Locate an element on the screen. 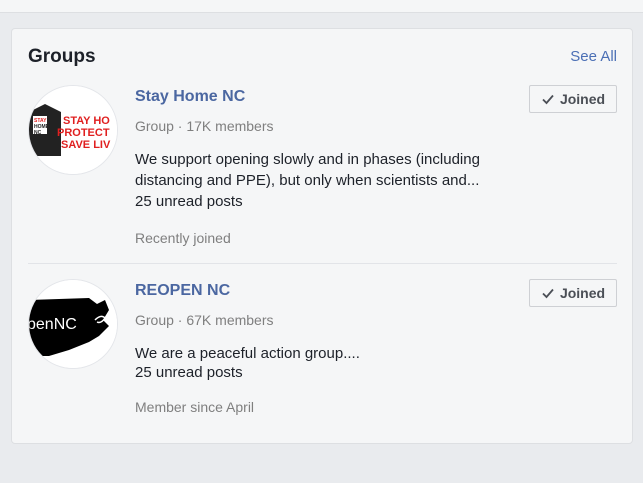  group-meta: Group · 17K members is located at coordinates (204, 126).